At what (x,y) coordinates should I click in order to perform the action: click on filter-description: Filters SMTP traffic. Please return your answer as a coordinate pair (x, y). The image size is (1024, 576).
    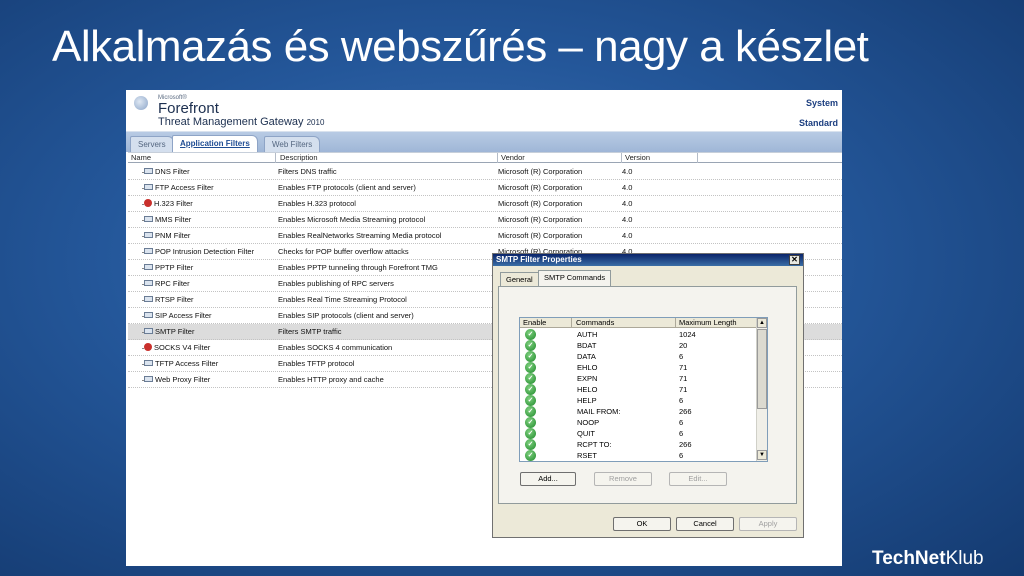
    Looking at the image, I should click on (310, 331).